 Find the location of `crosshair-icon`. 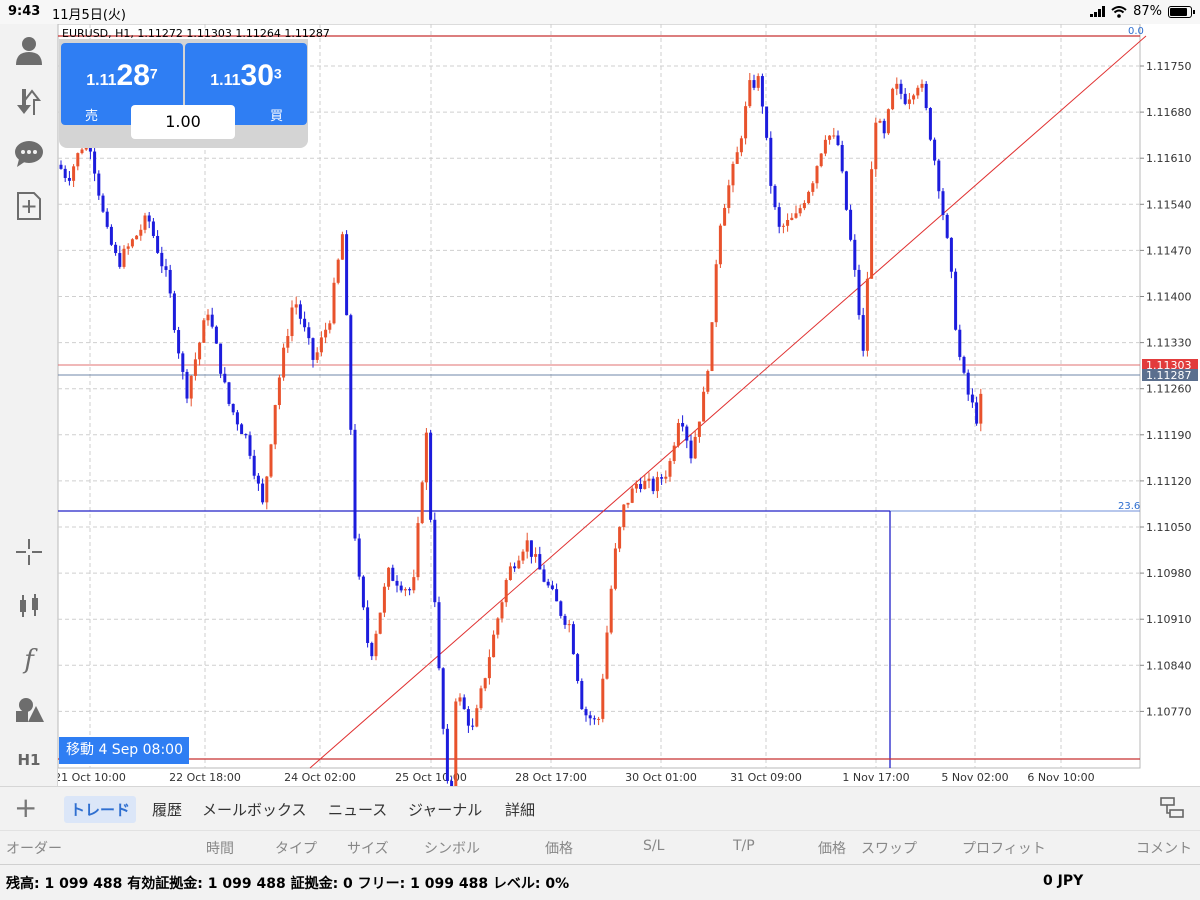

crosshair-icon is located at coordinates (29, 552).